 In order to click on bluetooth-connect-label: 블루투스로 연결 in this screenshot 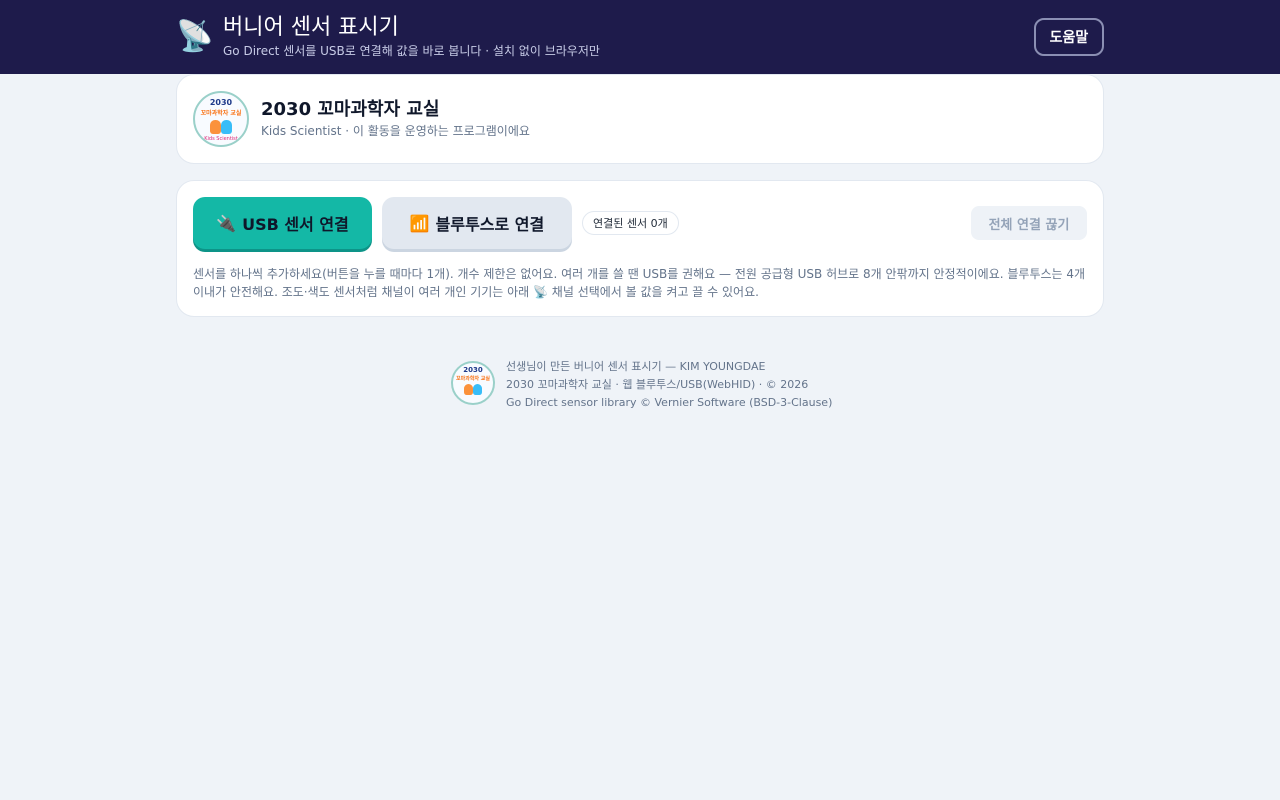, I will do `click(490, 224)`.